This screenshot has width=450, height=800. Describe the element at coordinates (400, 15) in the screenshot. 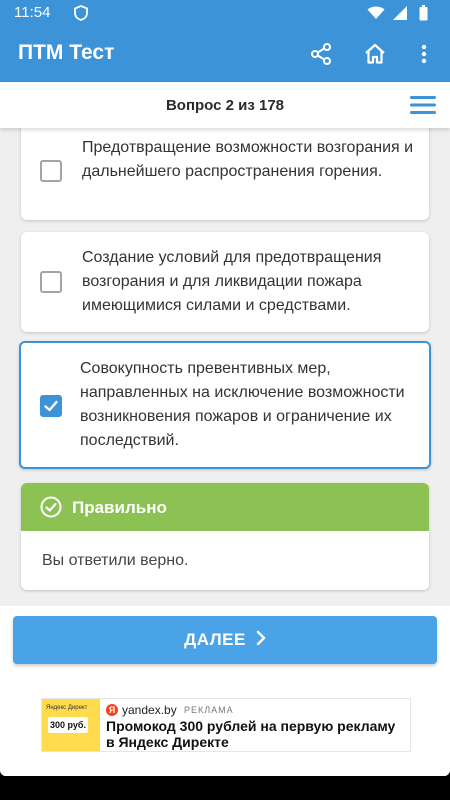

I see `signal-icon` at that location.